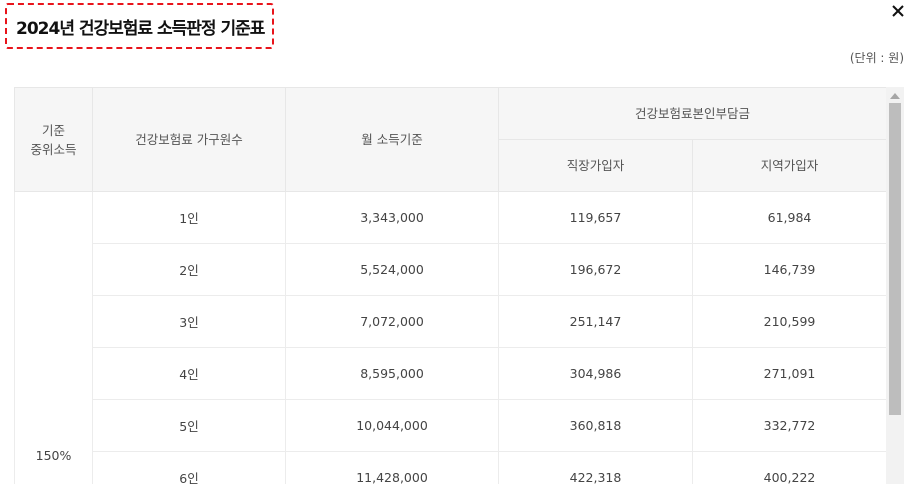 The image size is (912, 484). I want to click on close-icon, so click(898, 11).